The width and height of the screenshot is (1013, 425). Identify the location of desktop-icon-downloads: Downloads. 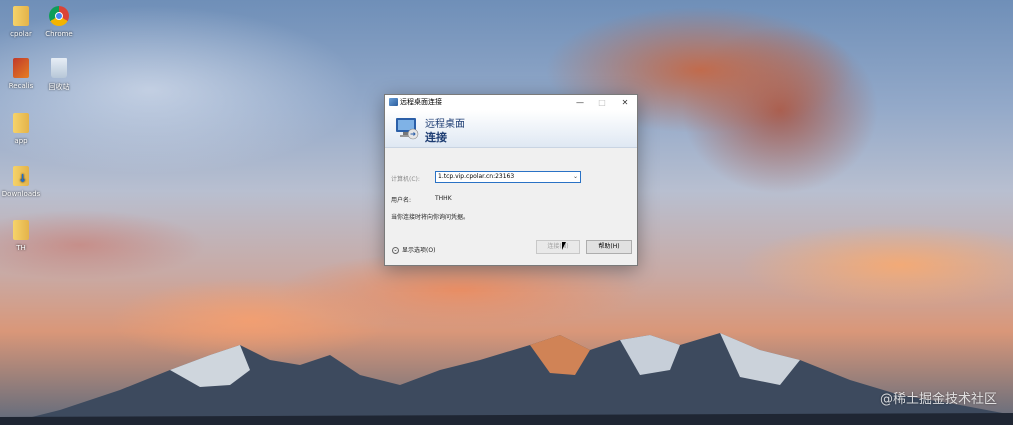
(21, 182).